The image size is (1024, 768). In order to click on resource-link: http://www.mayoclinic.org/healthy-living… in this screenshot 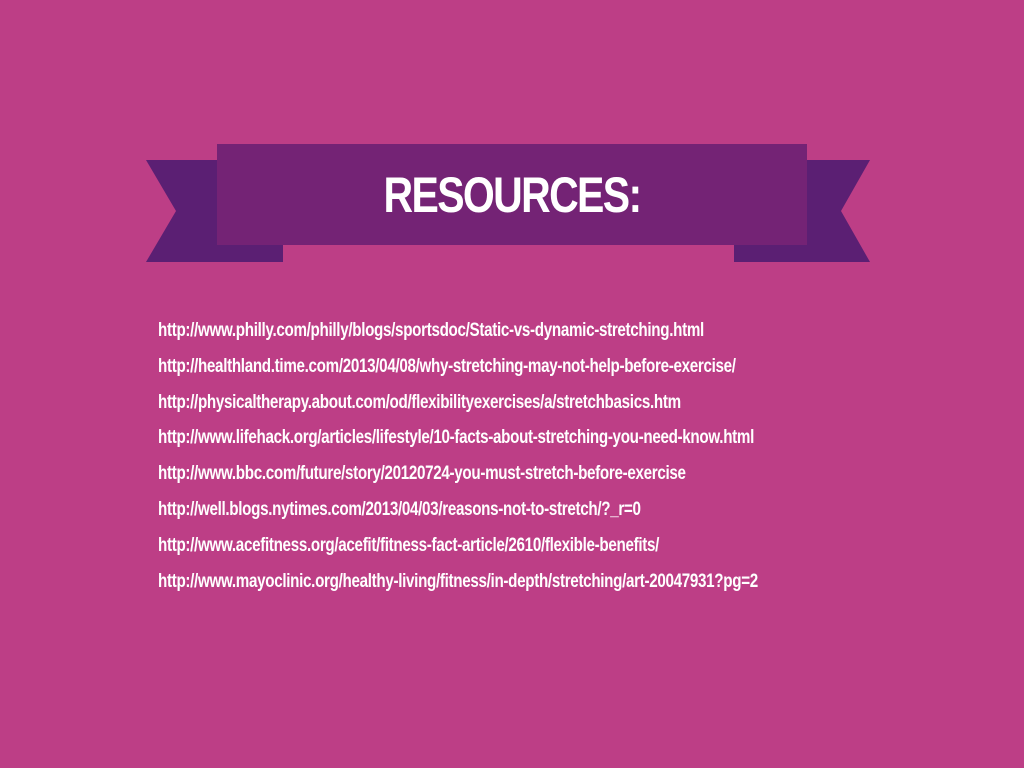, I will do `click(458, 582)`.